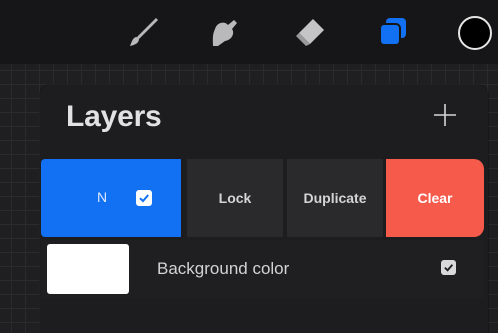 The height and width of the screenshot is (333, 498). I want to click on plus-icon, so click(445, 117).